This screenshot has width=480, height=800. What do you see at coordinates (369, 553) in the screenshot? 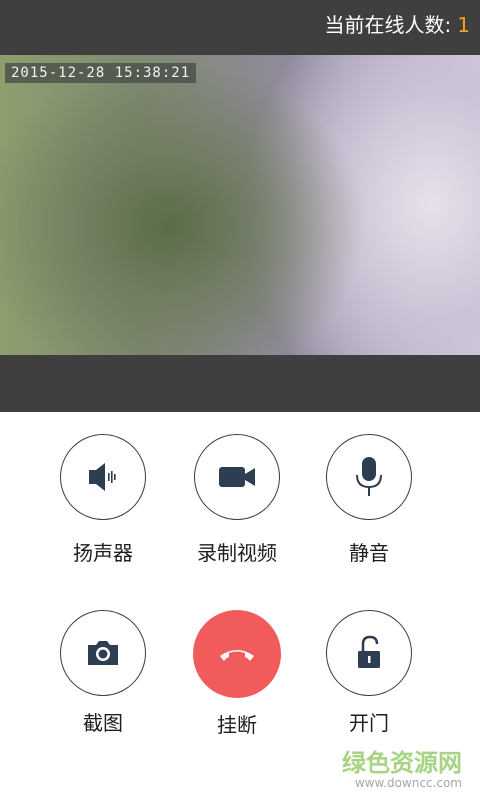
I see `mute-label: 静音` at bounding box center [369, 553].